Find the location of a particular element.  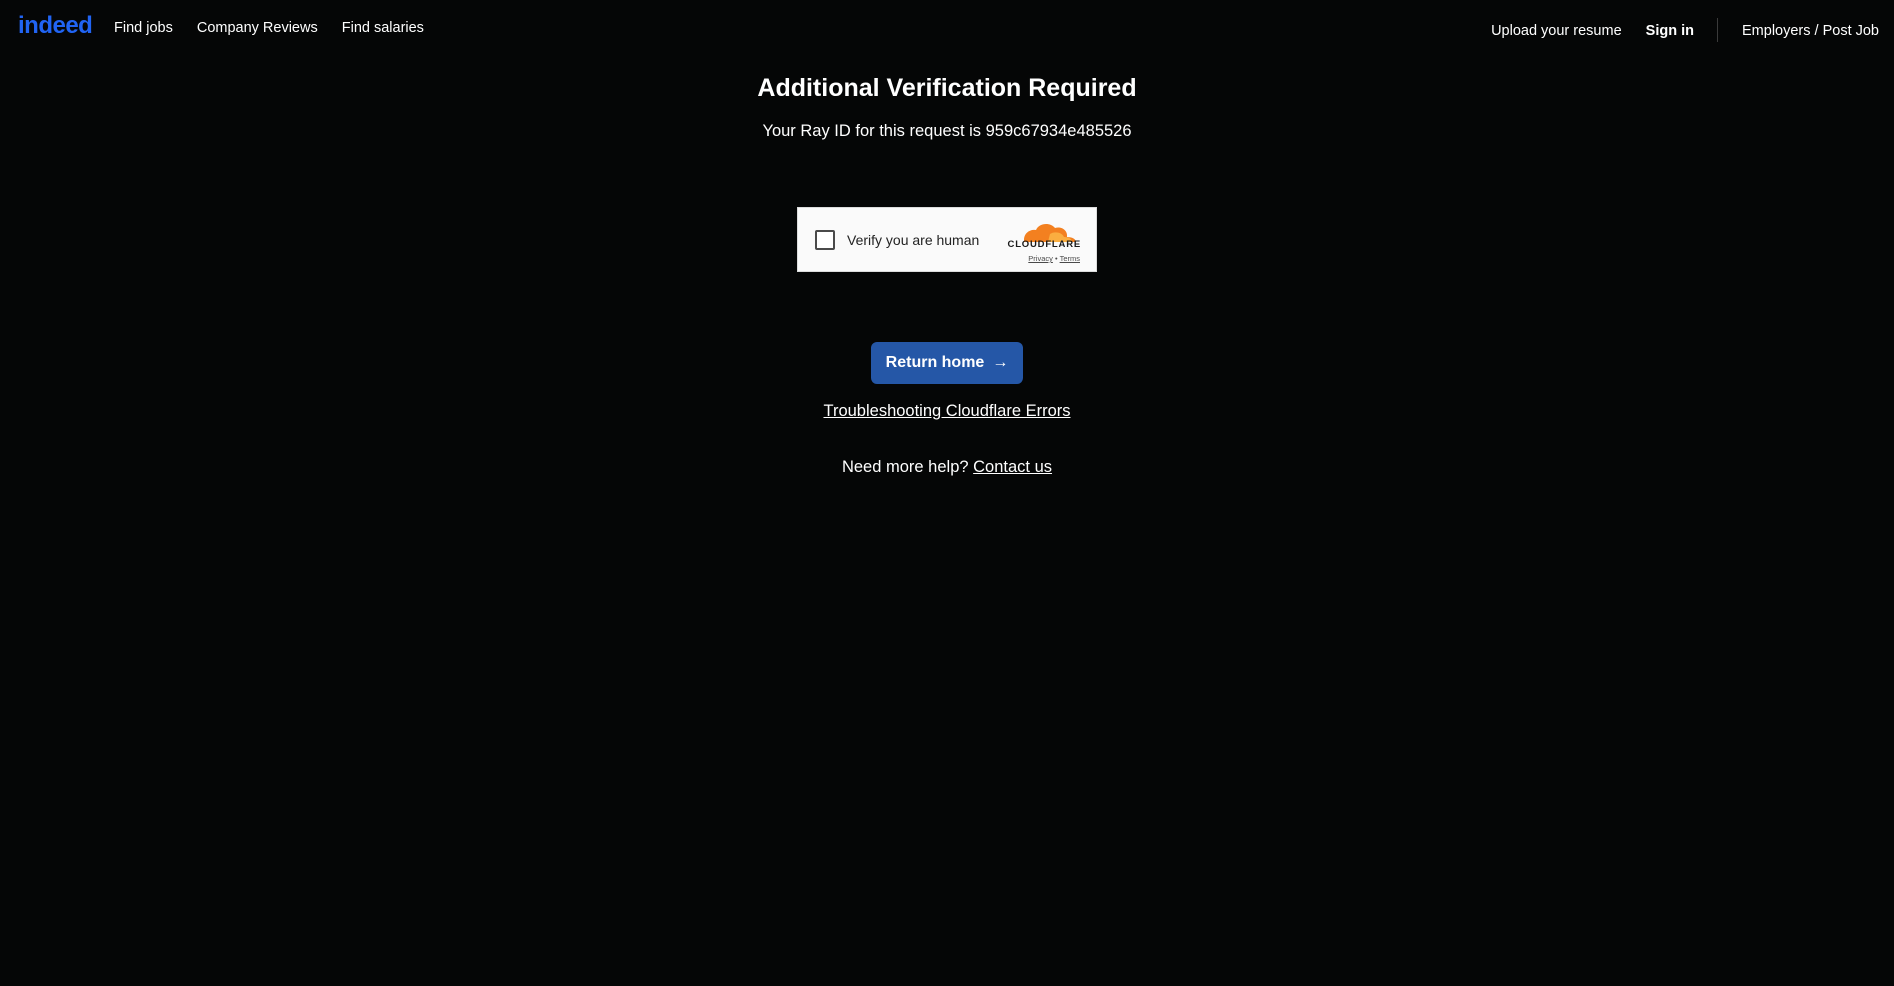

troubleshoot-section: Troubleshooting Cloudflare Errors is located at coordinates (947, 411).